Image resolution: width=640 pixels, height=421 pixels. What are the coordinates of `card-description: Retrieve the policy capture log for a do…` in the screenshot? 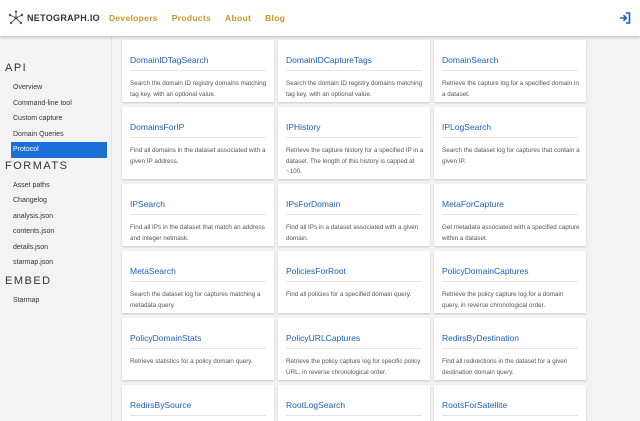 It's located at (503, 300).